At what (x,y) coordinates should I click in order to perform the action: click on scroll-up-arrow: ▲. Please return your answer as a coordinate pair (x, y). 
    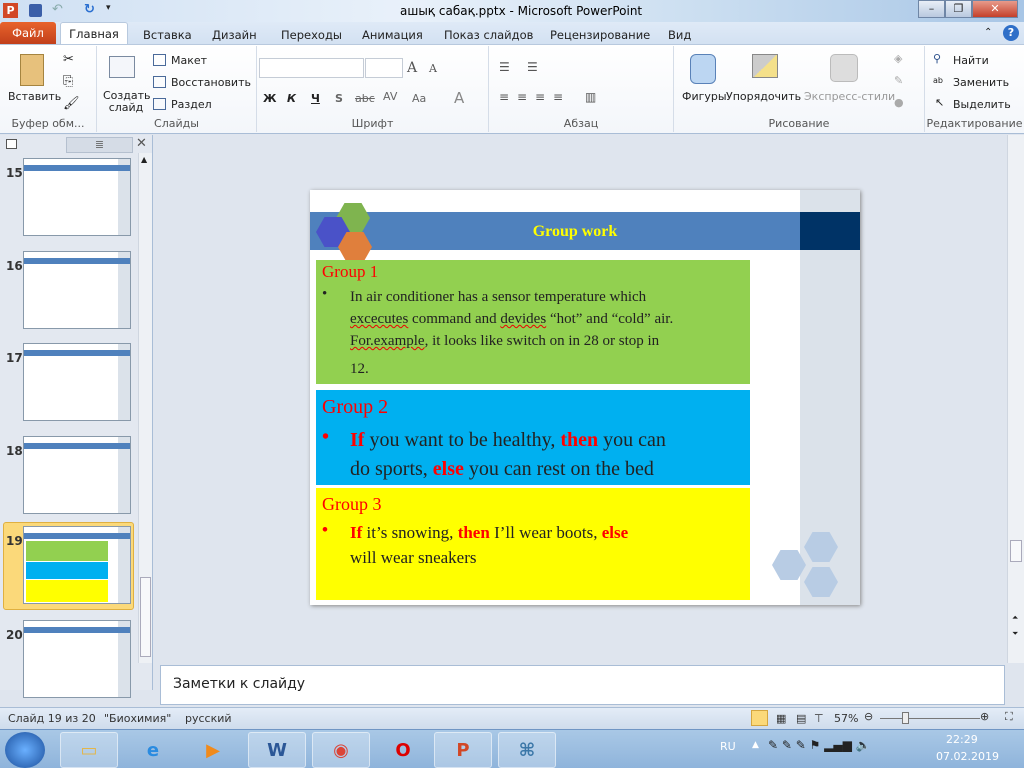
    Looking at the image, I should click on (144, 159).